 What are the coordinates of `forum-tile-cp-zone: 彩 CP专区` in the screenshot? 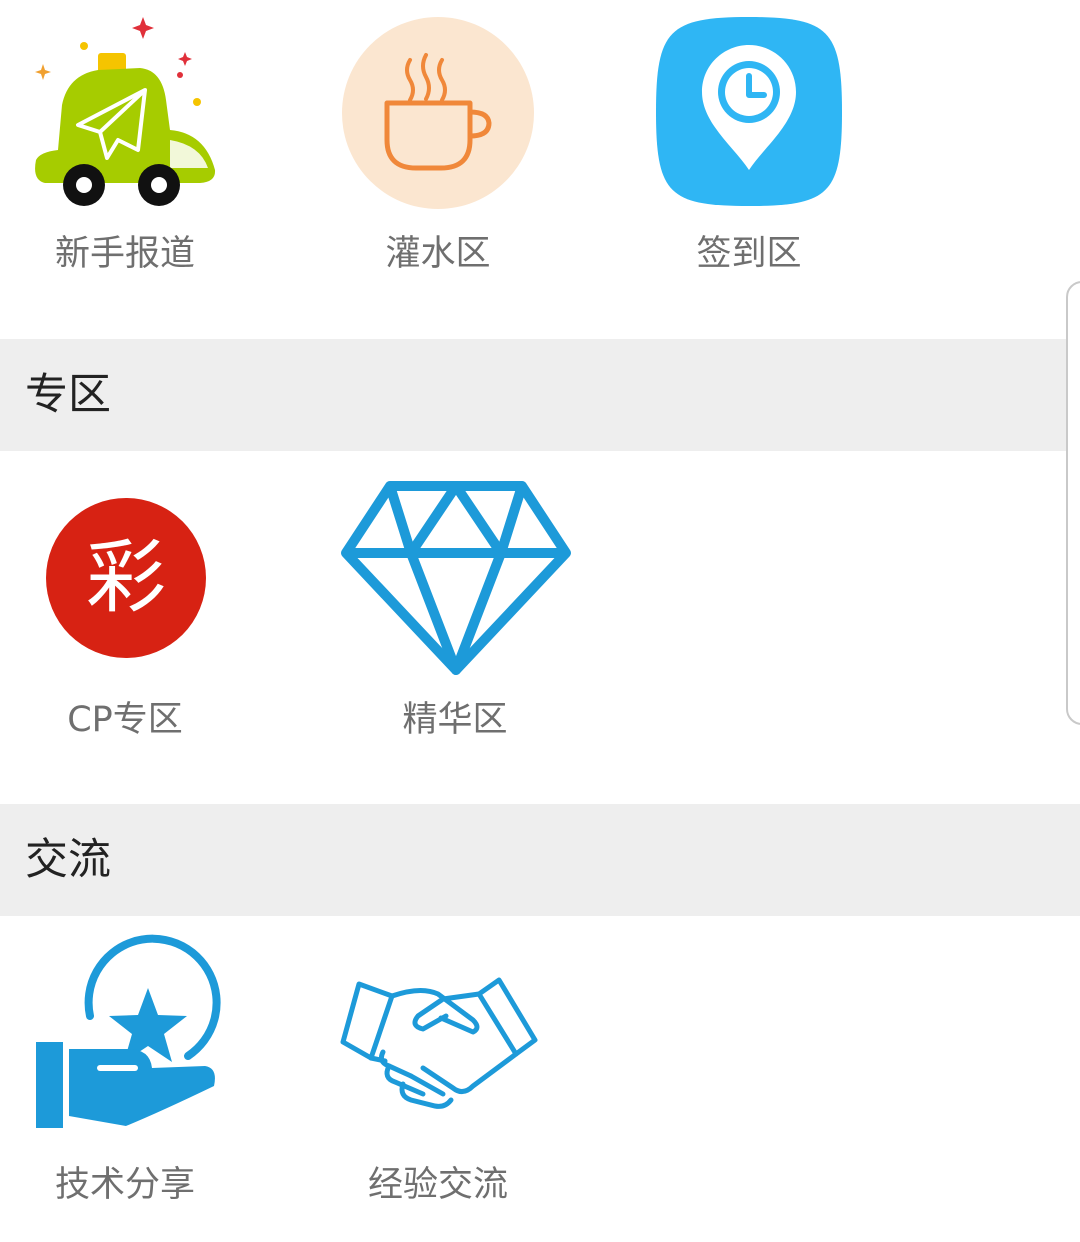 It's located at (125, 601).